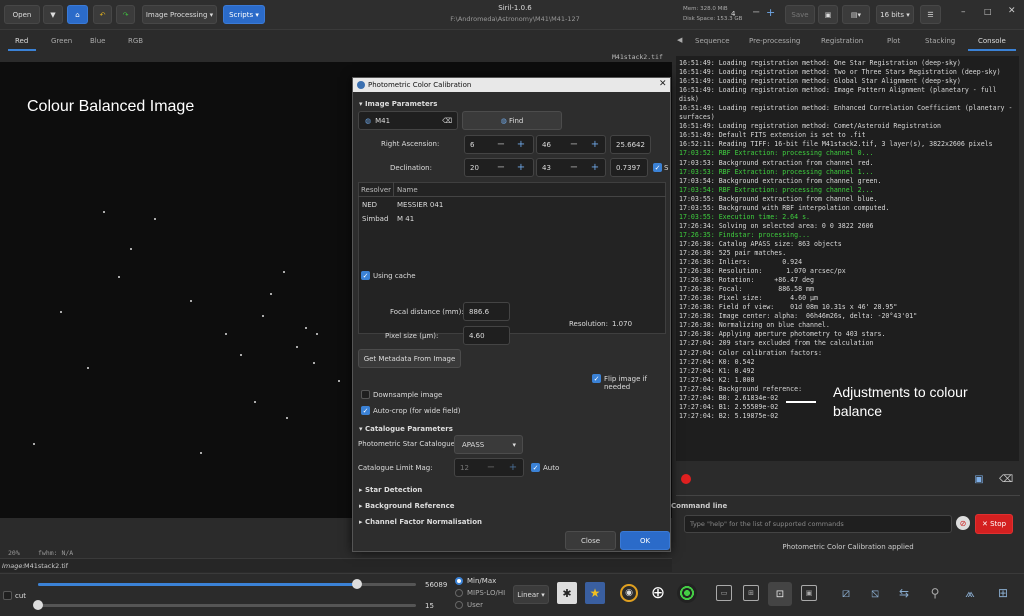  What do you see at coordinates (842, 41) in the screenshot?
I see `tab-registration: Registration` at bounding box center [842, 41].